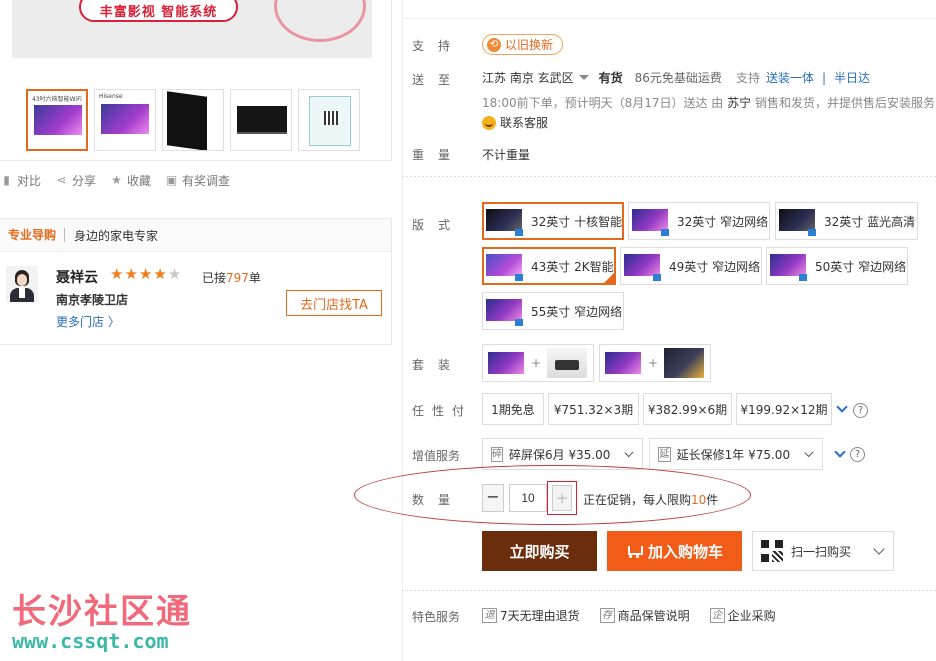 The width and height of the screenshot is (936, 661). Describe the element at coordinates (92, 300) in the screenshot. I see `store-name: 南京孝陵卫店` at that location.